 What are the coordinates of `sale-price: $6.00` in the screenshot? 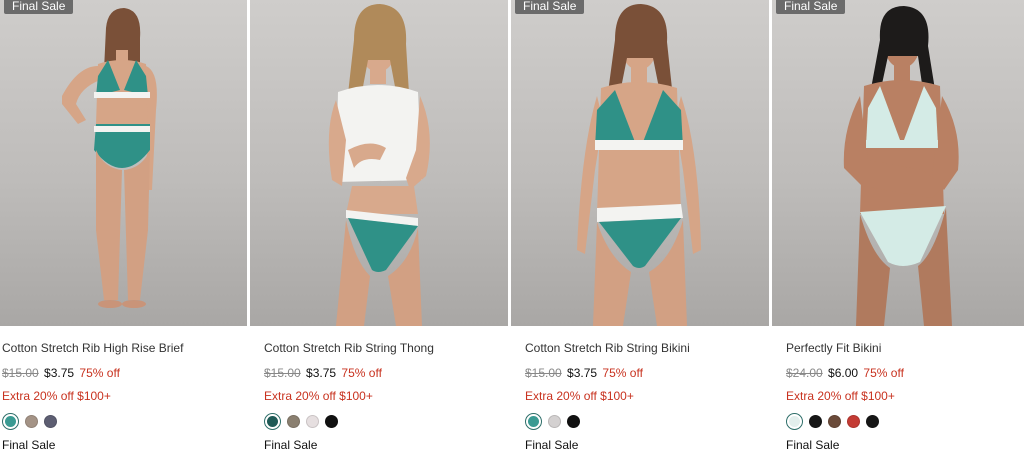 It's located at (843, 373).